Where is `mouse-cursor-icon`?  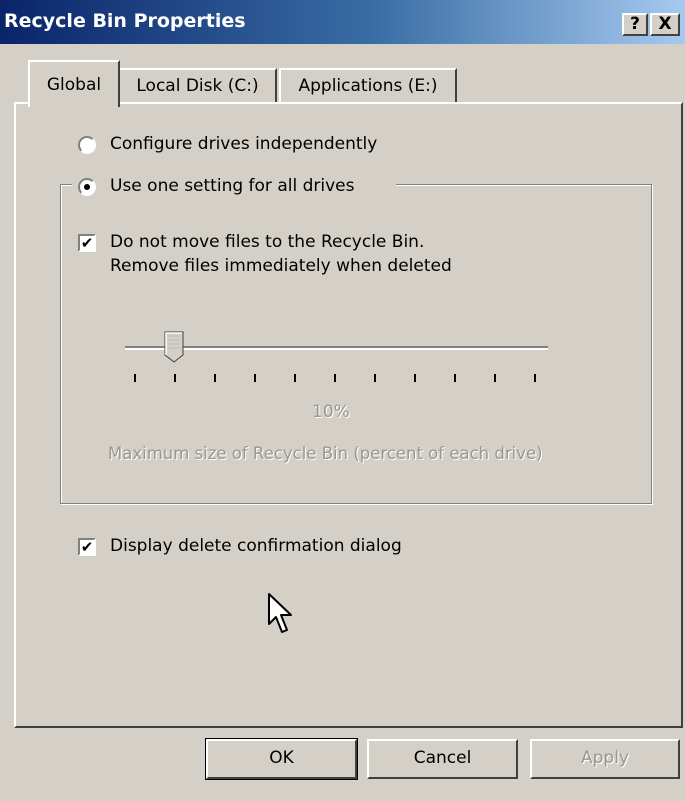
mouse-cursor-icon is located at coordinates (280, 613).